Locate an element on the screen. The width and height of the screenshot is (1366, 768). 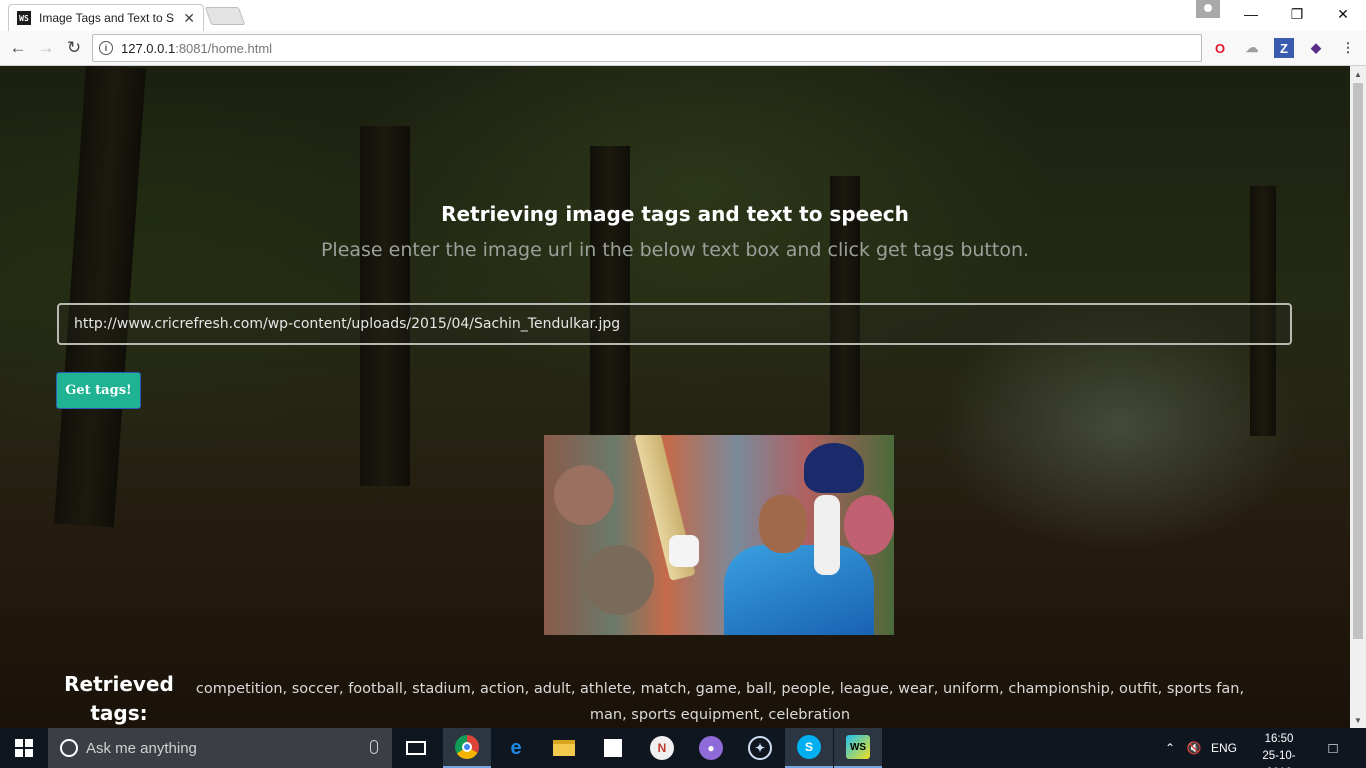
clock-date: 25-10-2016 is located at coordinates (1279, 759).